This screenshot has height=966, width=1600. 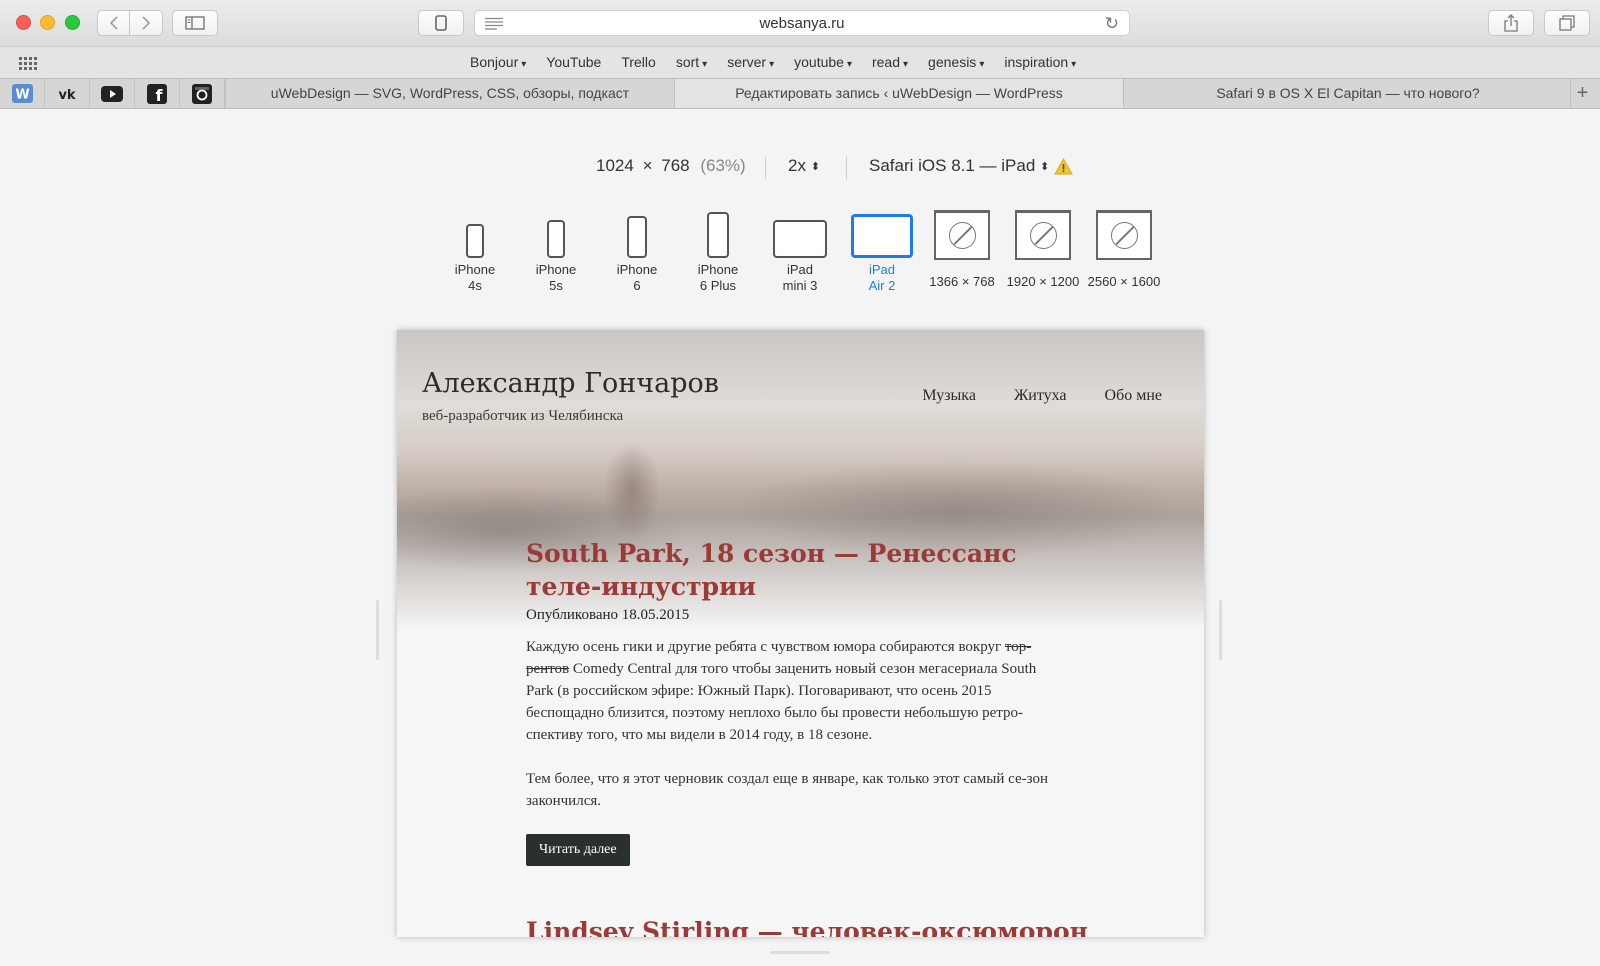 I want to click on svg-text: f, so click(x=160, y=95).